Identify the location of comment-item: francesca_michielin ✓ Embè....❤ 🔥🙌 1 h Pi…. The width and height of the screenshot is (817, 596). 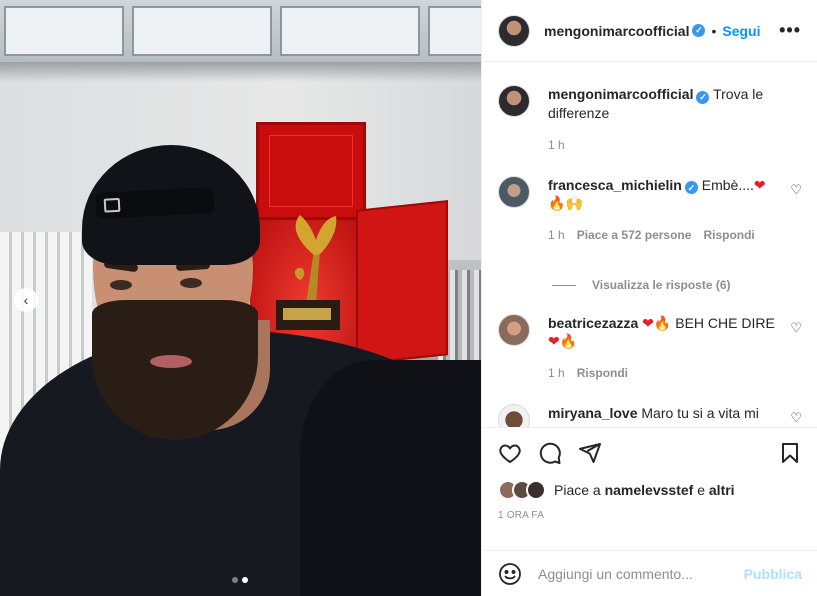
(650, 210).